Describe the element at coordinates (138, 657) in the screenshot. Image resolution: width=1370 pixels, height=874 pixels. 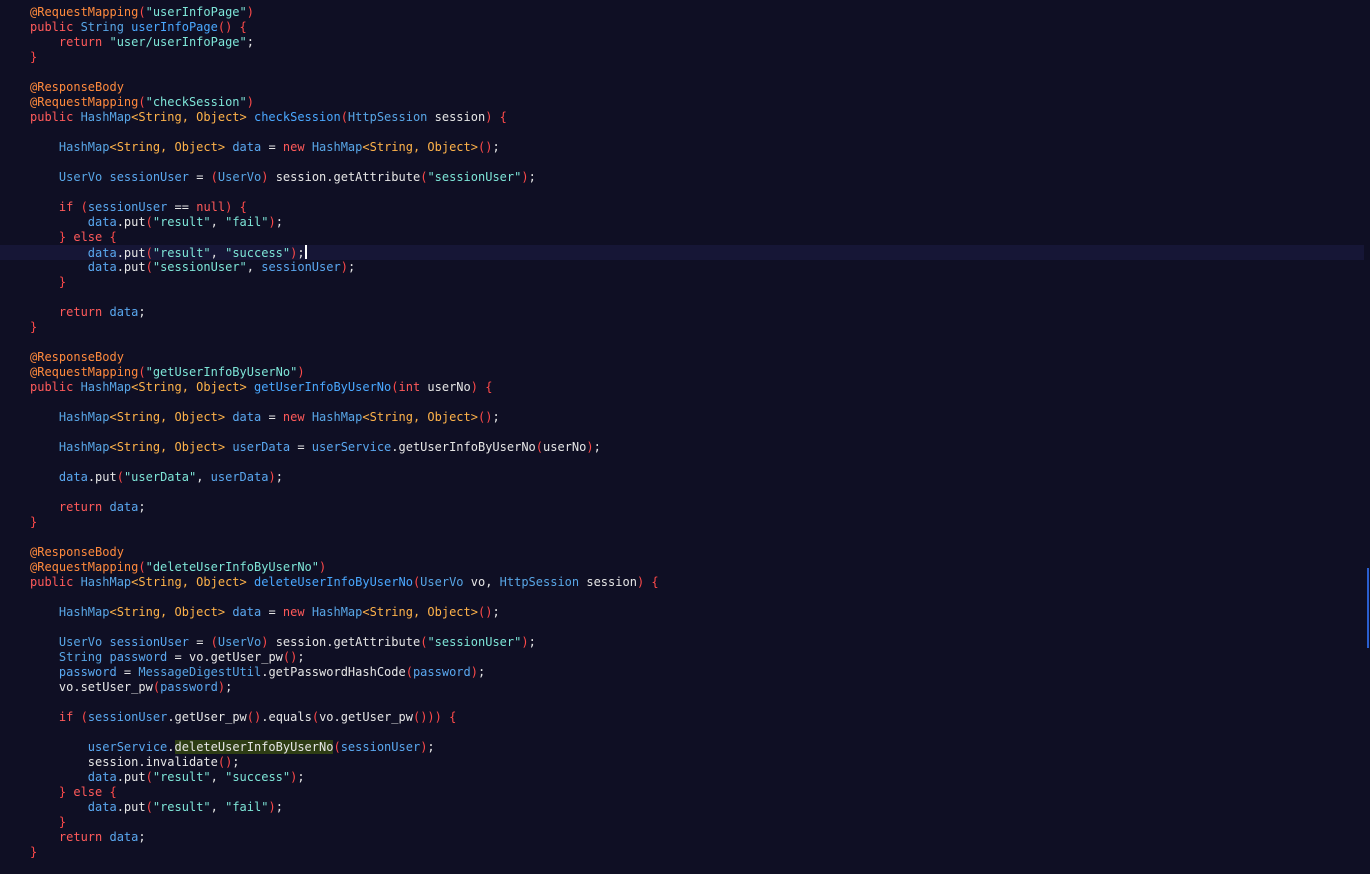
I see `code-token: password` at that location.